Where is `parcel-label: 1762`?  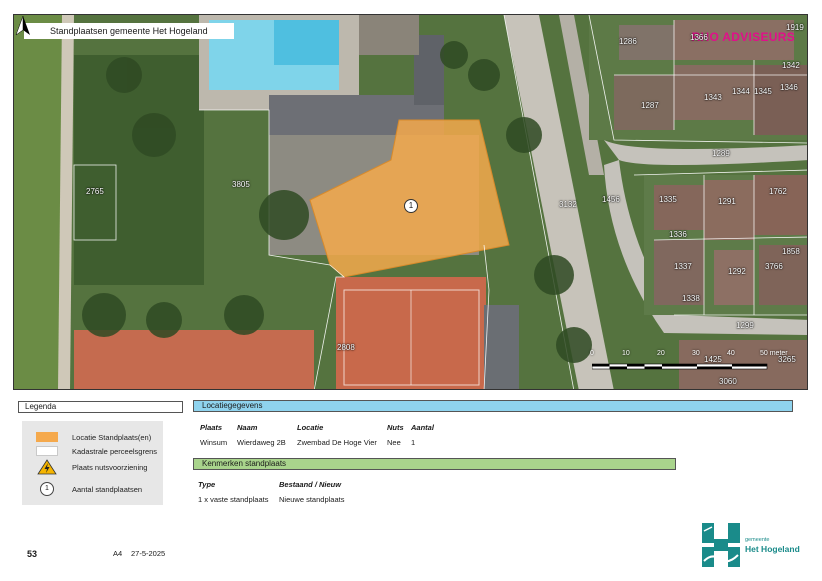
parcel-label: 1762 is located at coordinates (778, 191).